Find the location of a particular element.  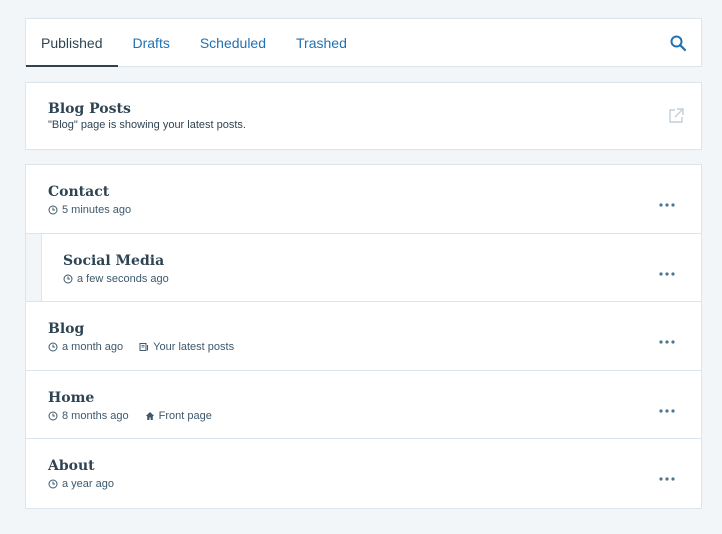

page-row-social-media: Social Media a few seconds ago is located at coordinates (363, 267).